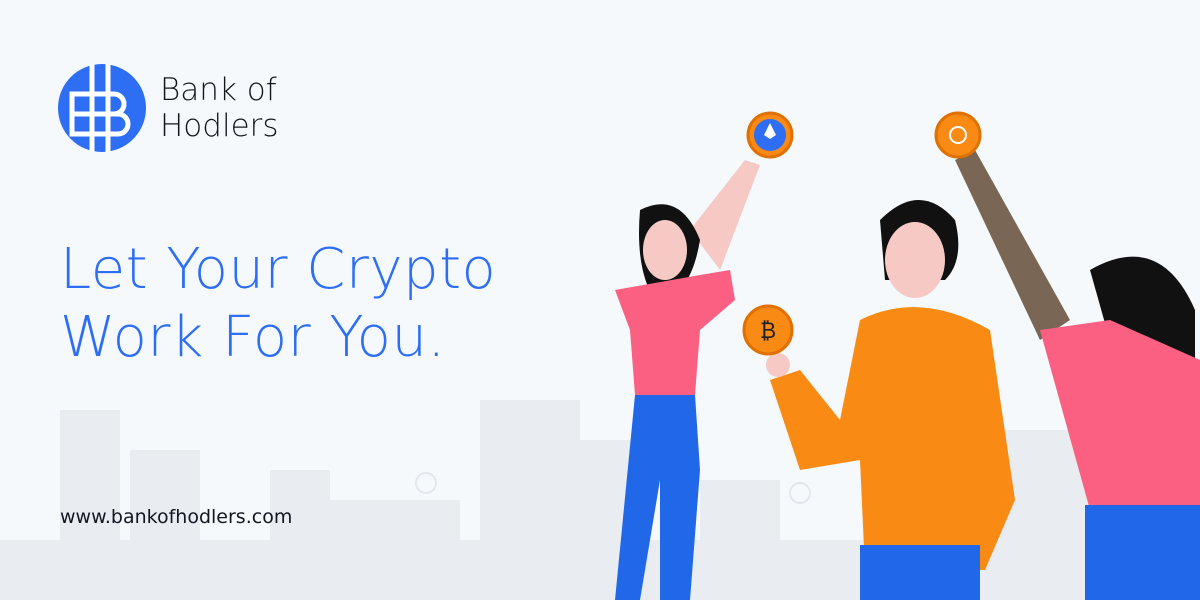 The image size is (1200, 600). What do you see at coordinates (770, 135) in the screenshot?
I see `ethereum-coin-icon` at bounding box center [770, 135].